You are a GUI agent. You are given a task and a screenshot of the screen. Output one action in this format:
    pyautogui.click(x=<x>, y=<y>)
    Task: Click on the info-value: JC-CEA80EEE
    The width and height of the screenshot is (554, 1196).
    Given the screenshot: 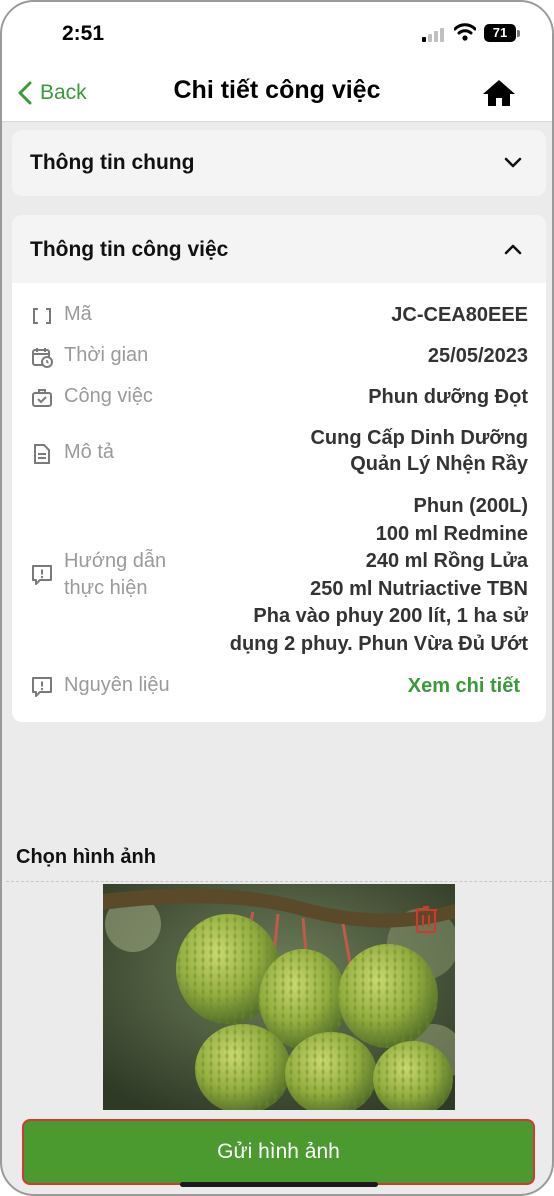 What is the action you would take?
    pyautogui.click(x=459, y=315)
    